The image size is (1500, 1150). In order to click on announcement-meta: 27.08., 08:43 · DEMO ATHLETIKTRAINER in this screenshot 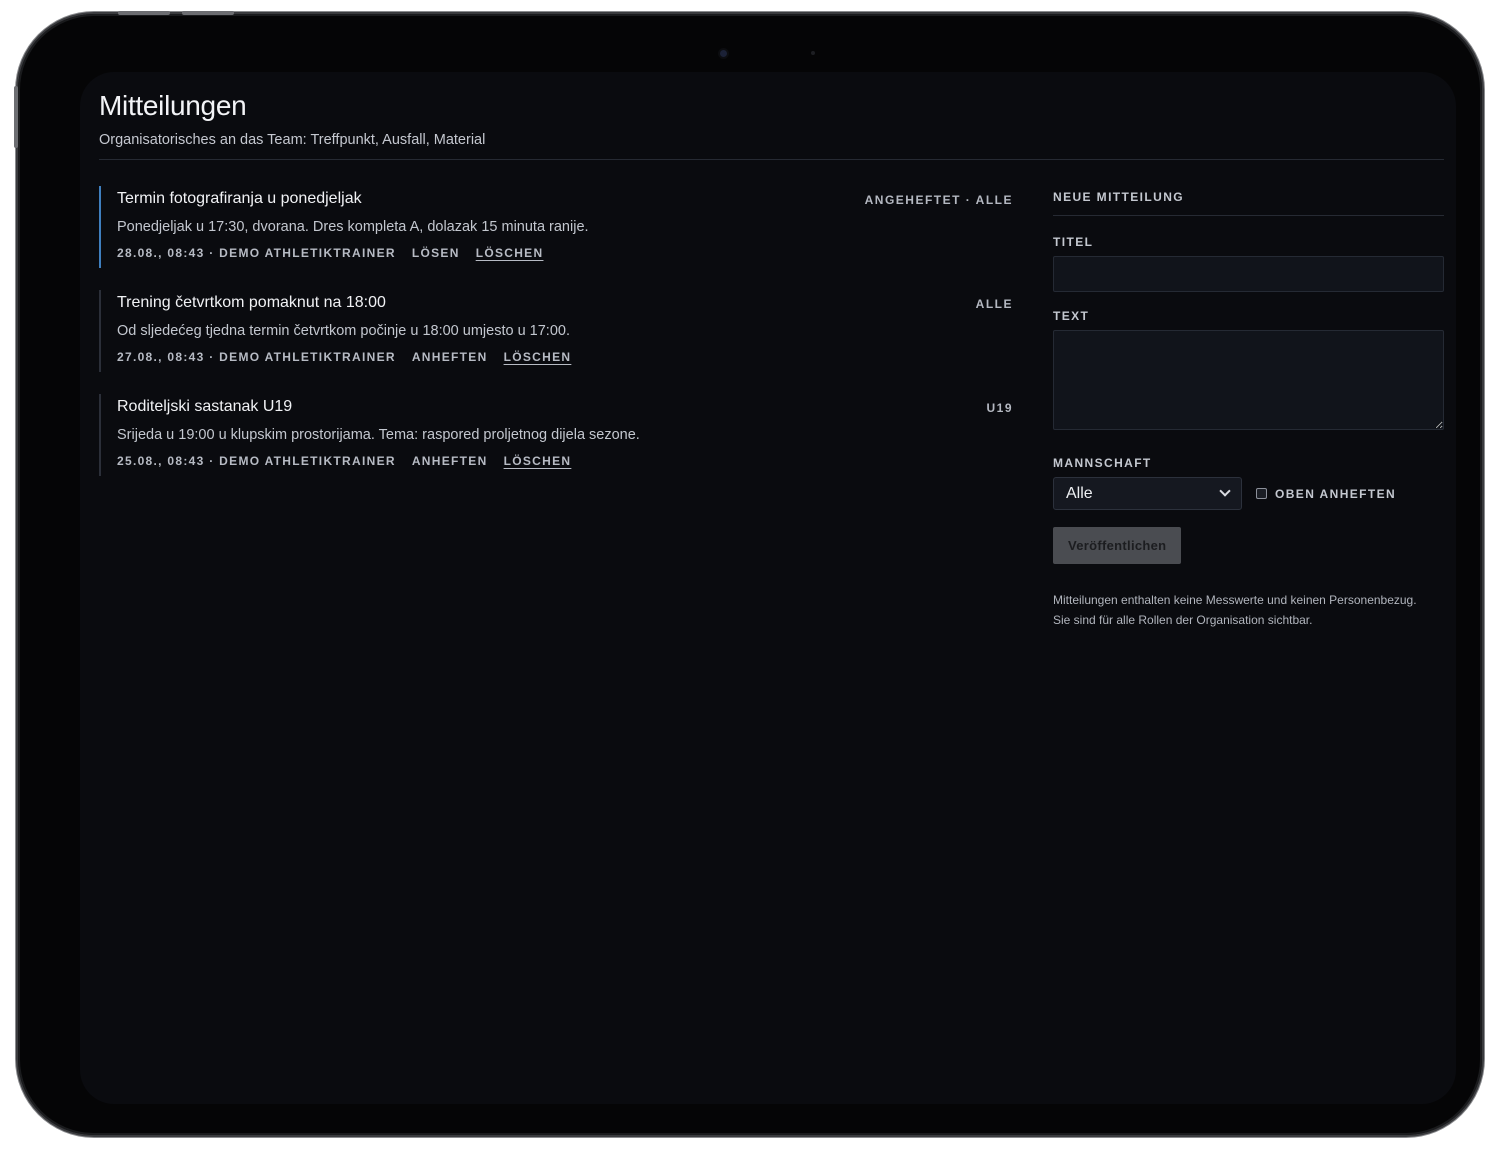, I will do `click(256, 357)`.